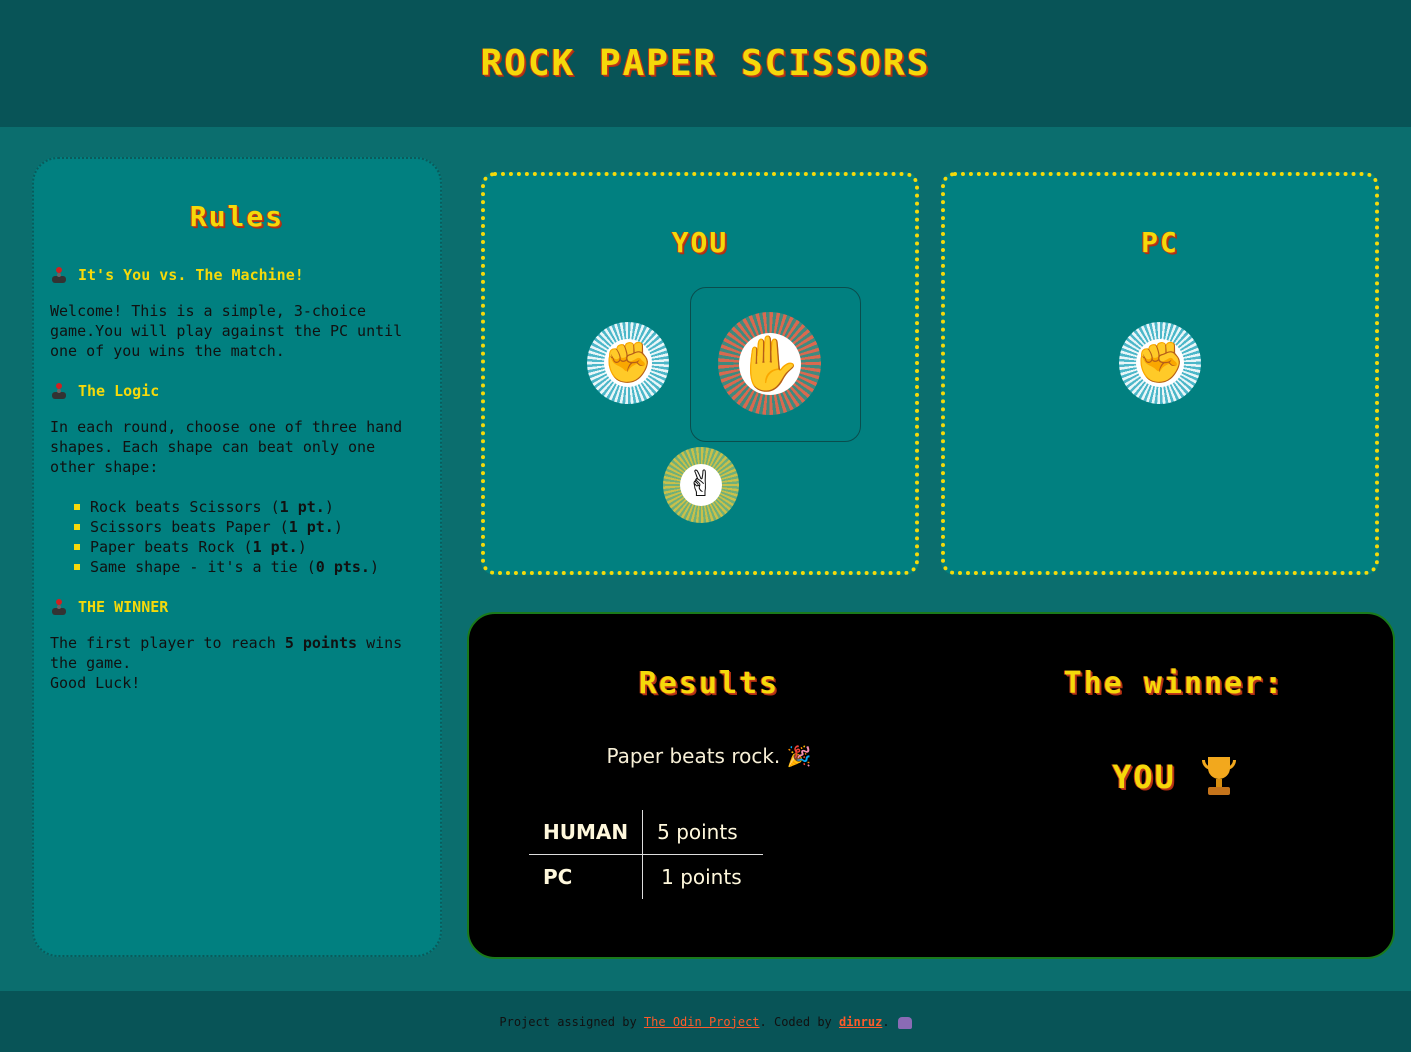 The image size is (1411, 1052). I want to click on rules-list-item: Rock beats Scissors (1 pt.), so click(249, 507).